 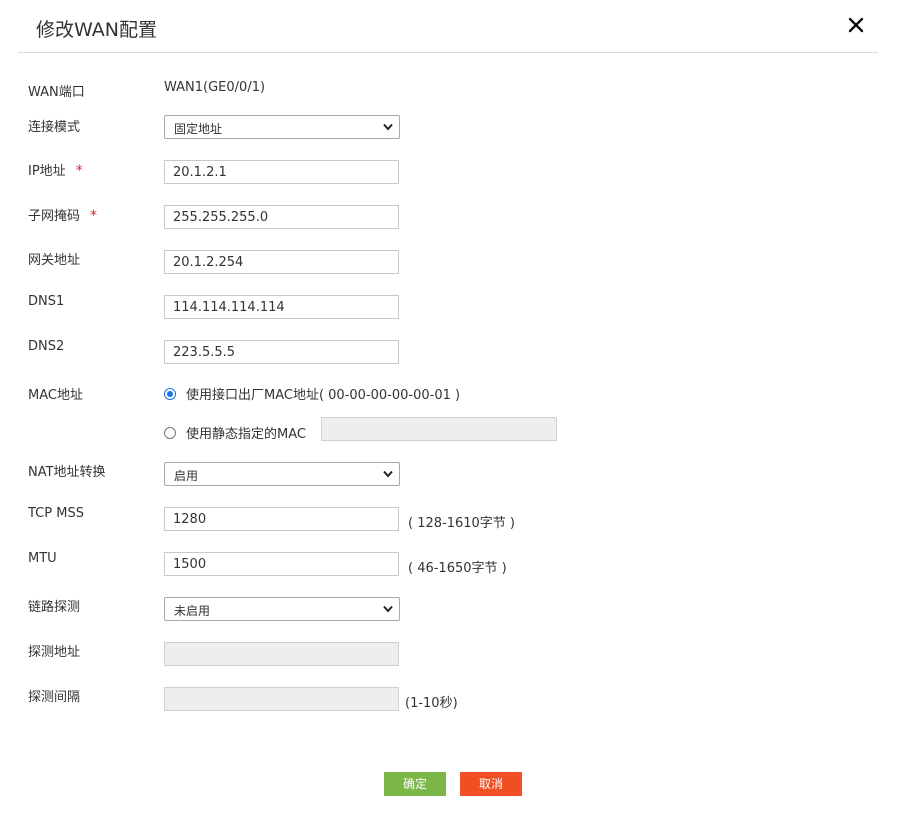 I want to click on link-detect-select: 未启用, so click(x=282, y=609).